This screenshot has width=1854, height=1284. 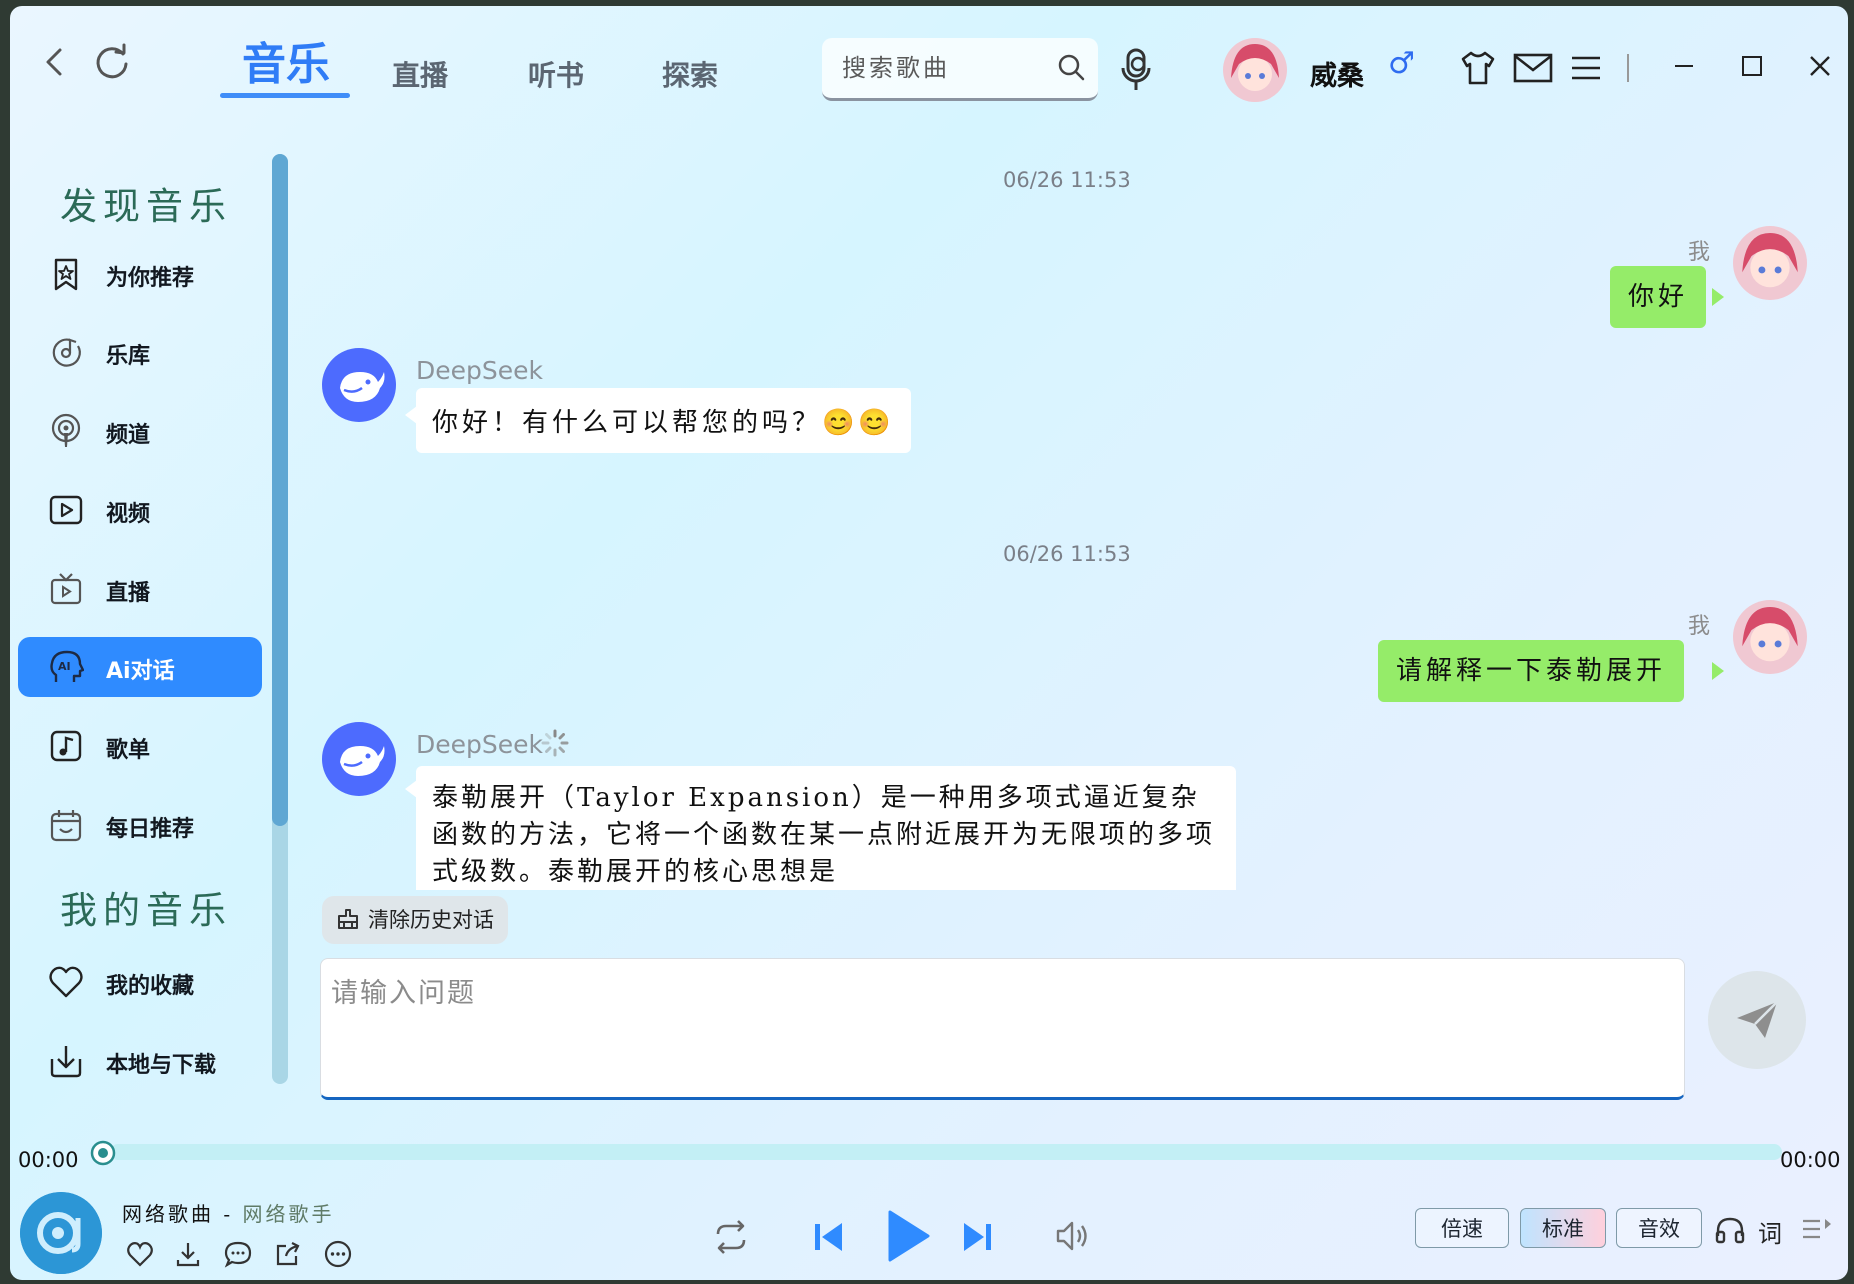 I want to click on share-button, so click(x=288, y=1254).